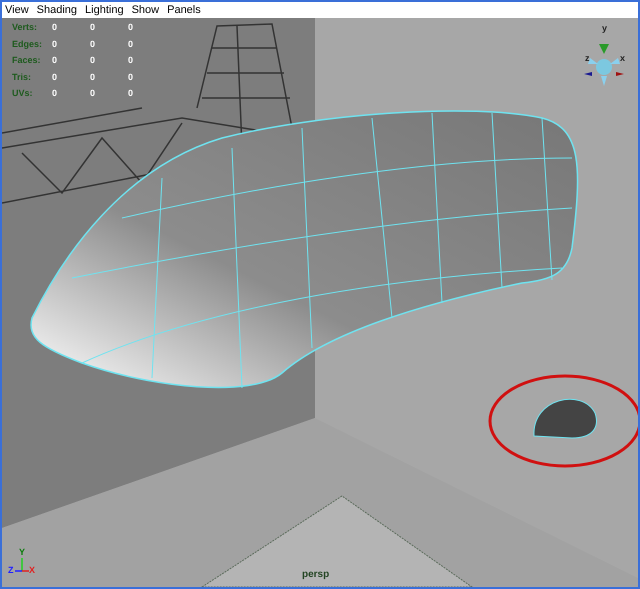  I want to click on view-cube-x-label: x, so click(623, 58).